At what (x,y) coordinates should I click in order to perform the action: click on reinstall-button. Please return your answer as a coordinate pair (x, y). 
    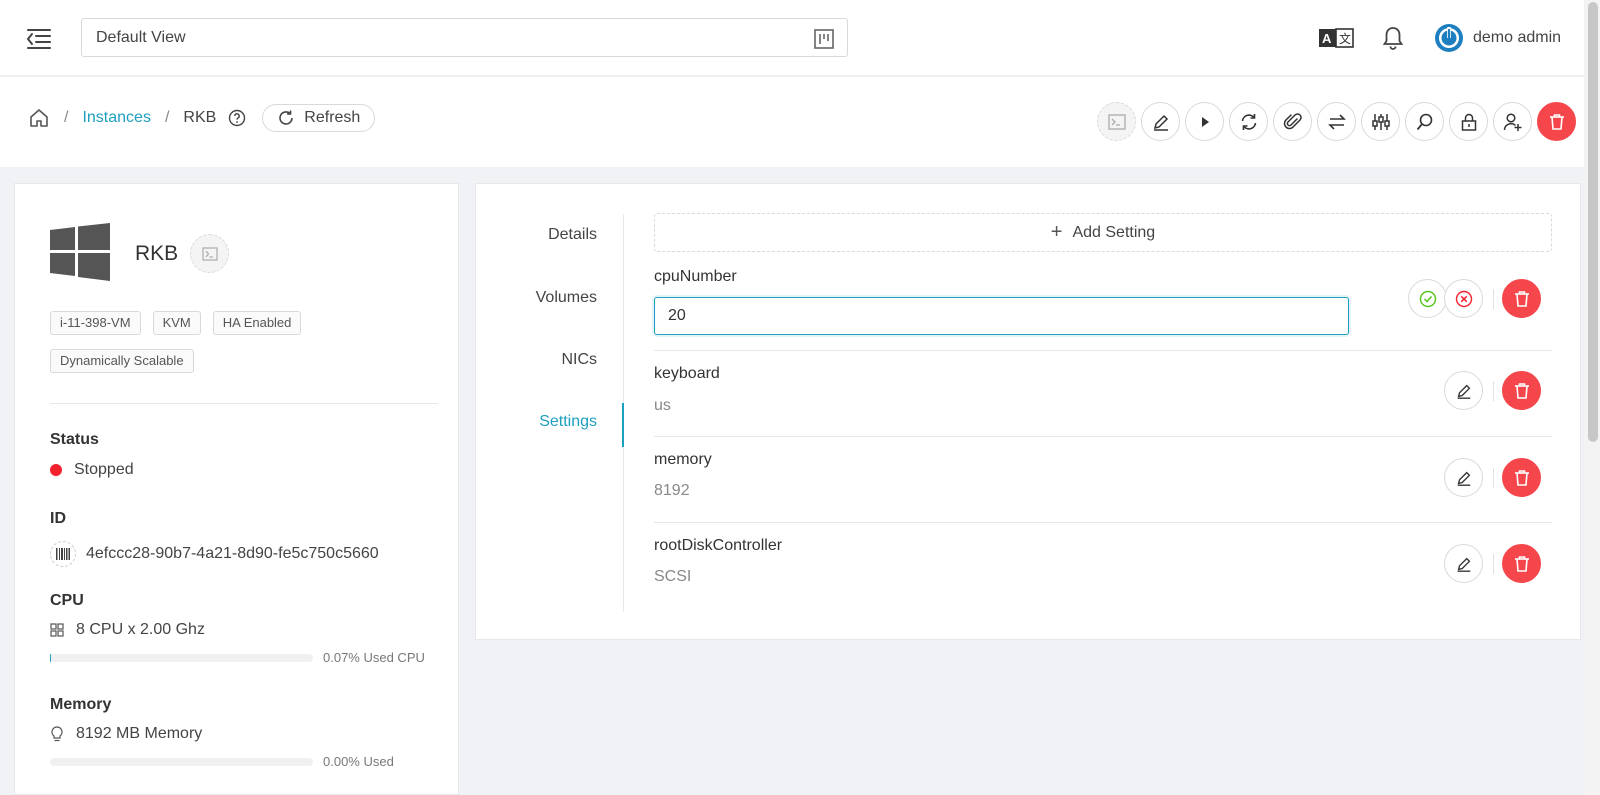
    Looking at the image, I should click on (1248, 121).